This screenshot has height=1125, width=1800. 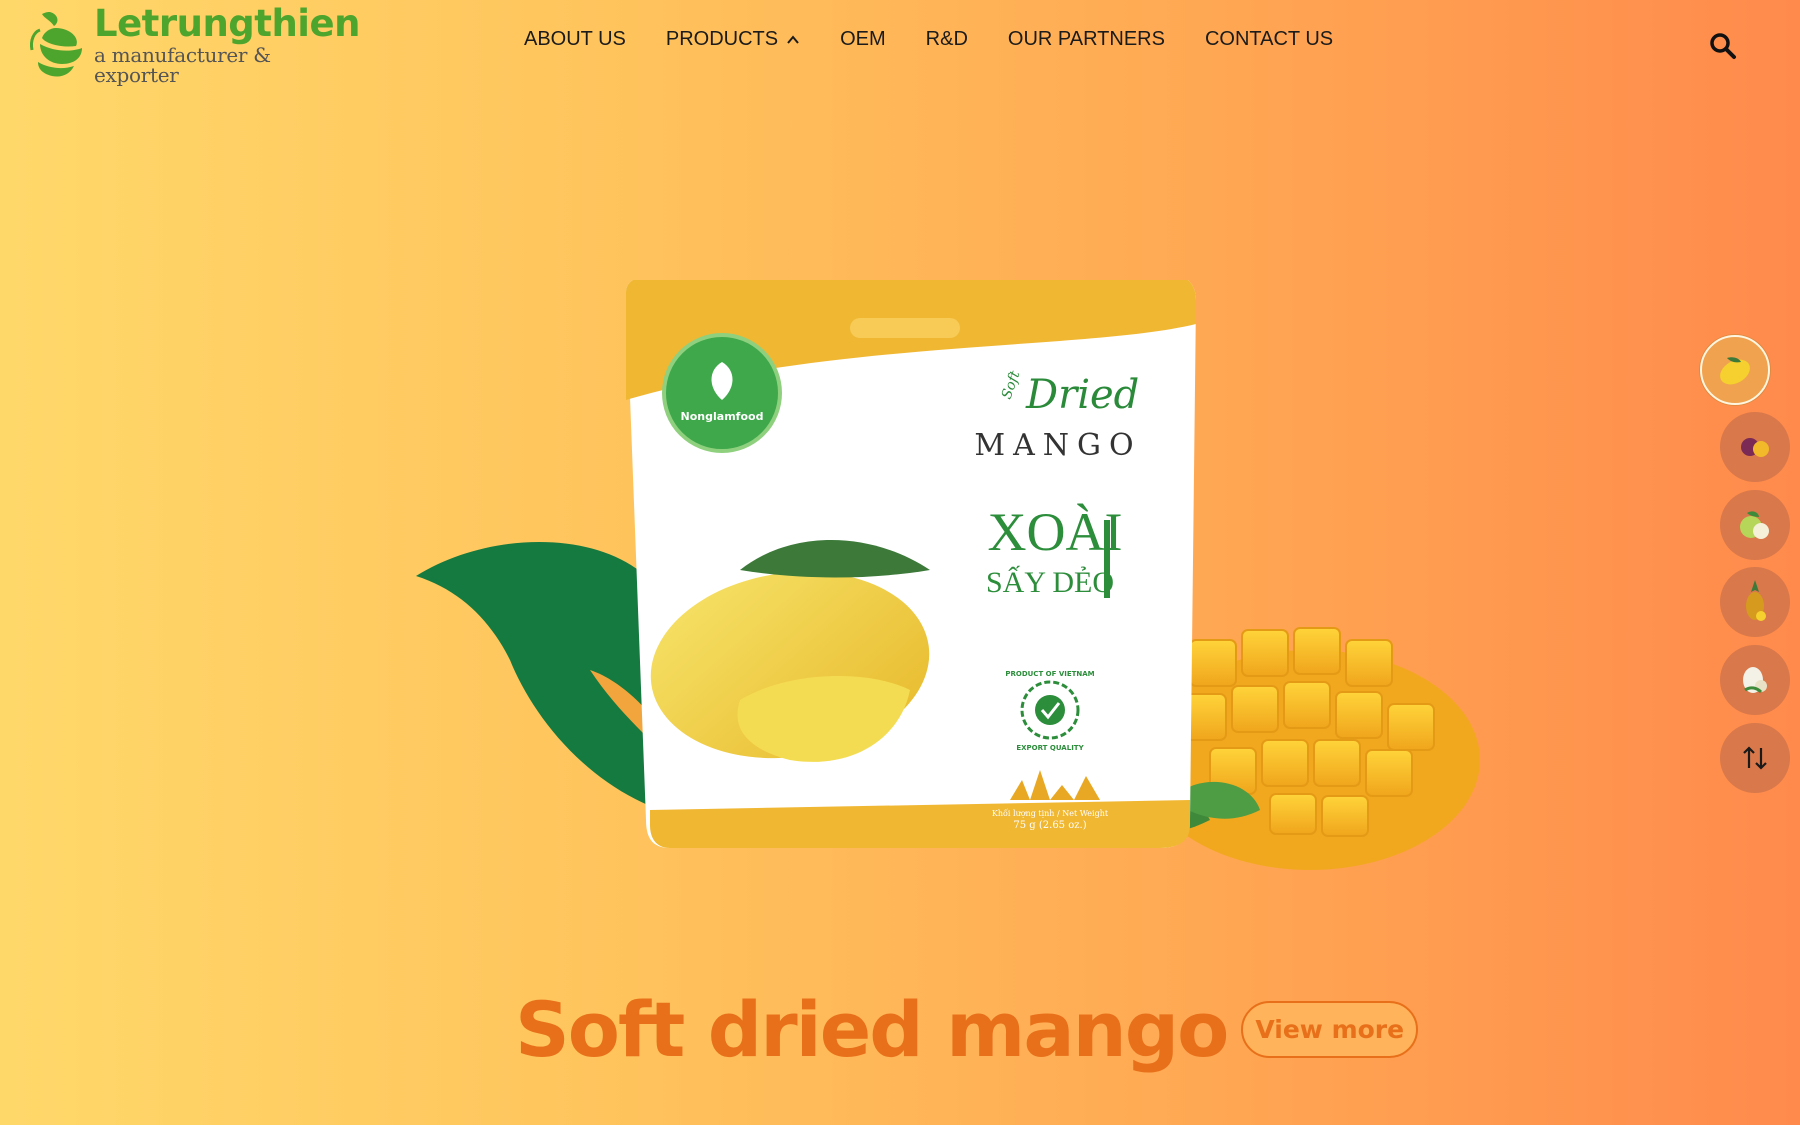 I want to click on pouch-vn-line2: SẤY DẺO, so click(x=1050, y=582).